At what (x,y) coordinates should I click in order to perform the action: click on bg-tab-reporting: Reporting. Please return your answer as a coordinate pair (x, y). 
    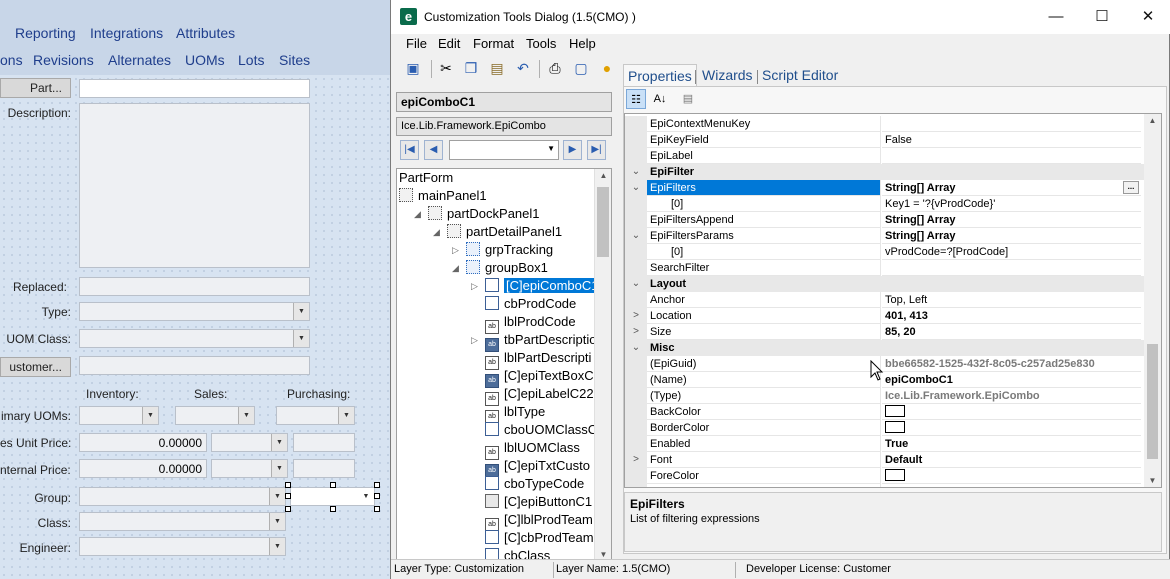
    Looking at the image, I should click on (45, 33).